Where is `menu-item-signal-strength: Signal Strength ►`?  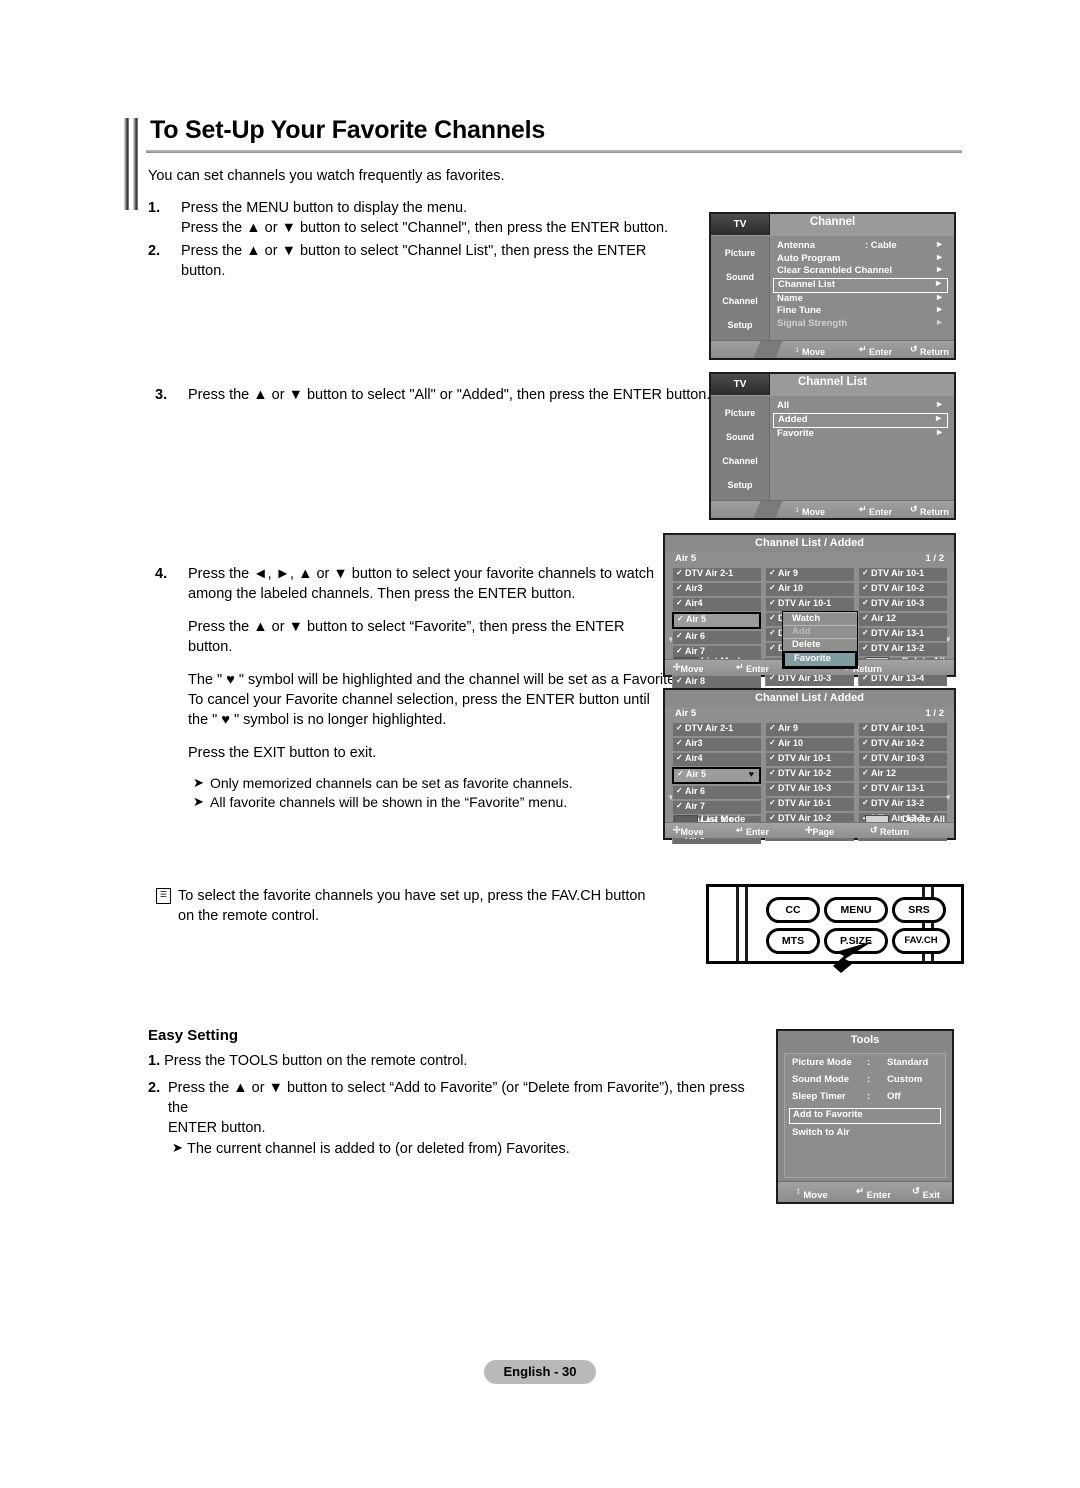
menu-item-signal-strength: Signal Strength ► is located at coordinates (860, 324).